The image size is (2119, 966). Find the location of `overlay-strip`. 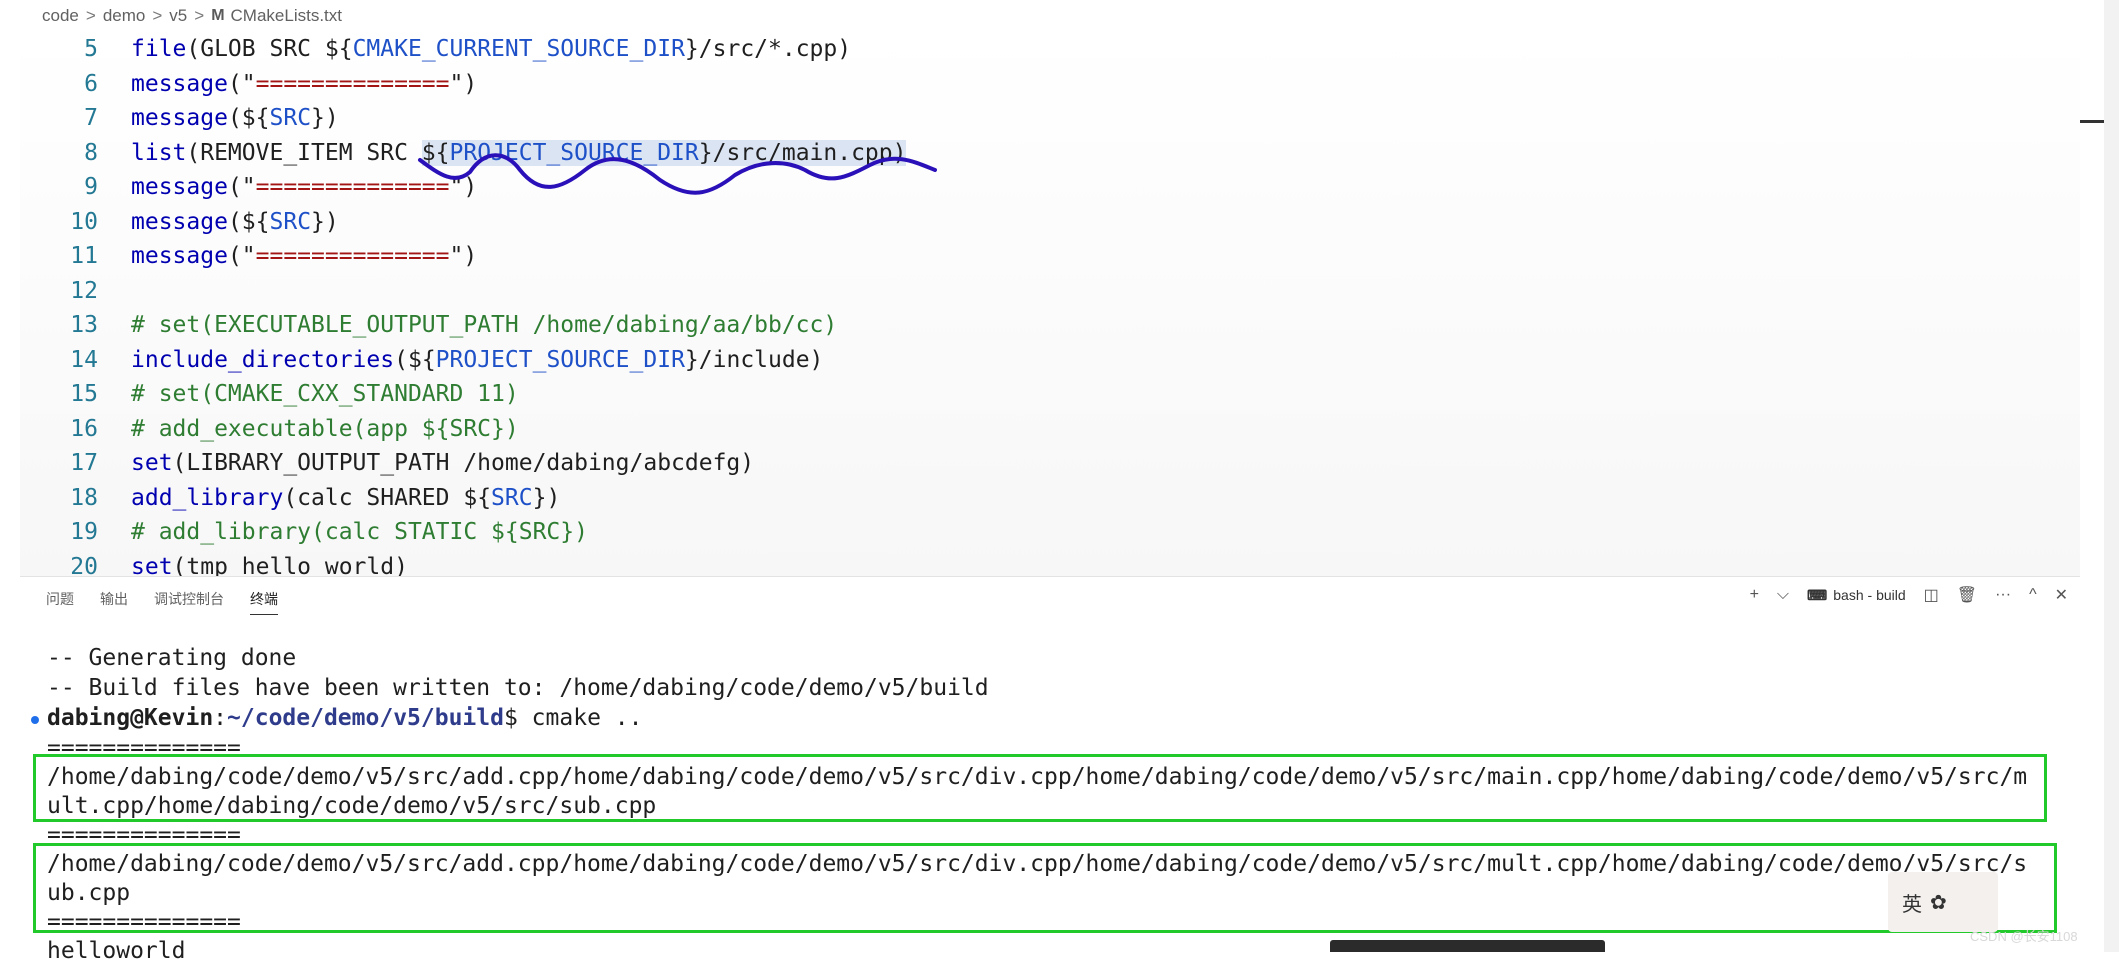

overlay-strip is located at coordinates (1467, 946).